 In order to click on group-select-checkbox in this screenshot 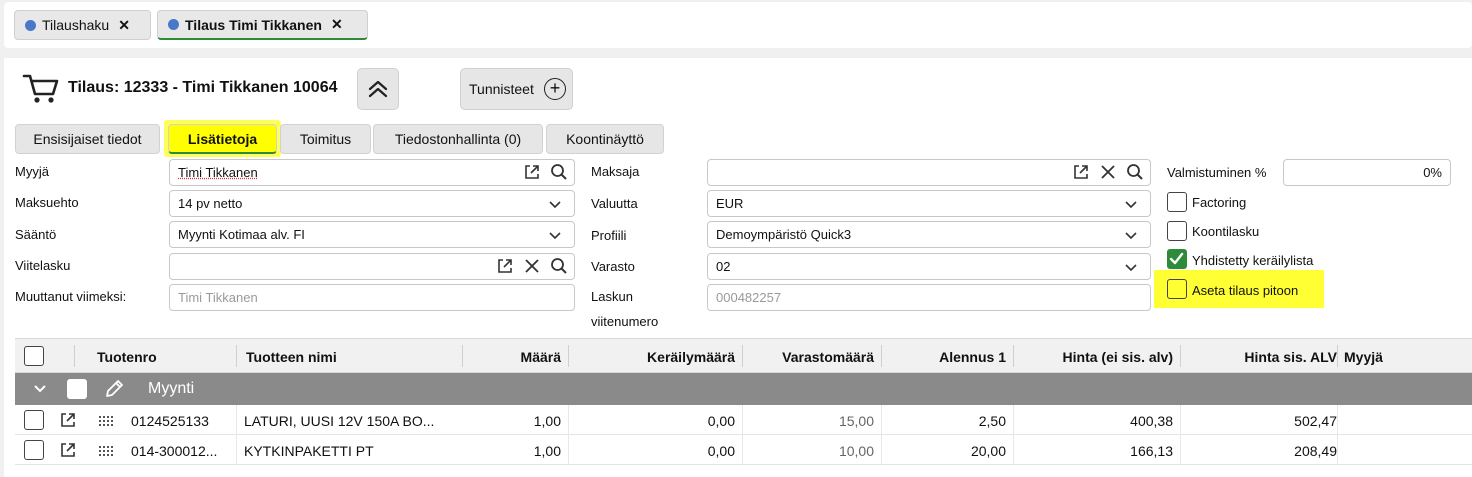, I will do `click(77, 389)`.